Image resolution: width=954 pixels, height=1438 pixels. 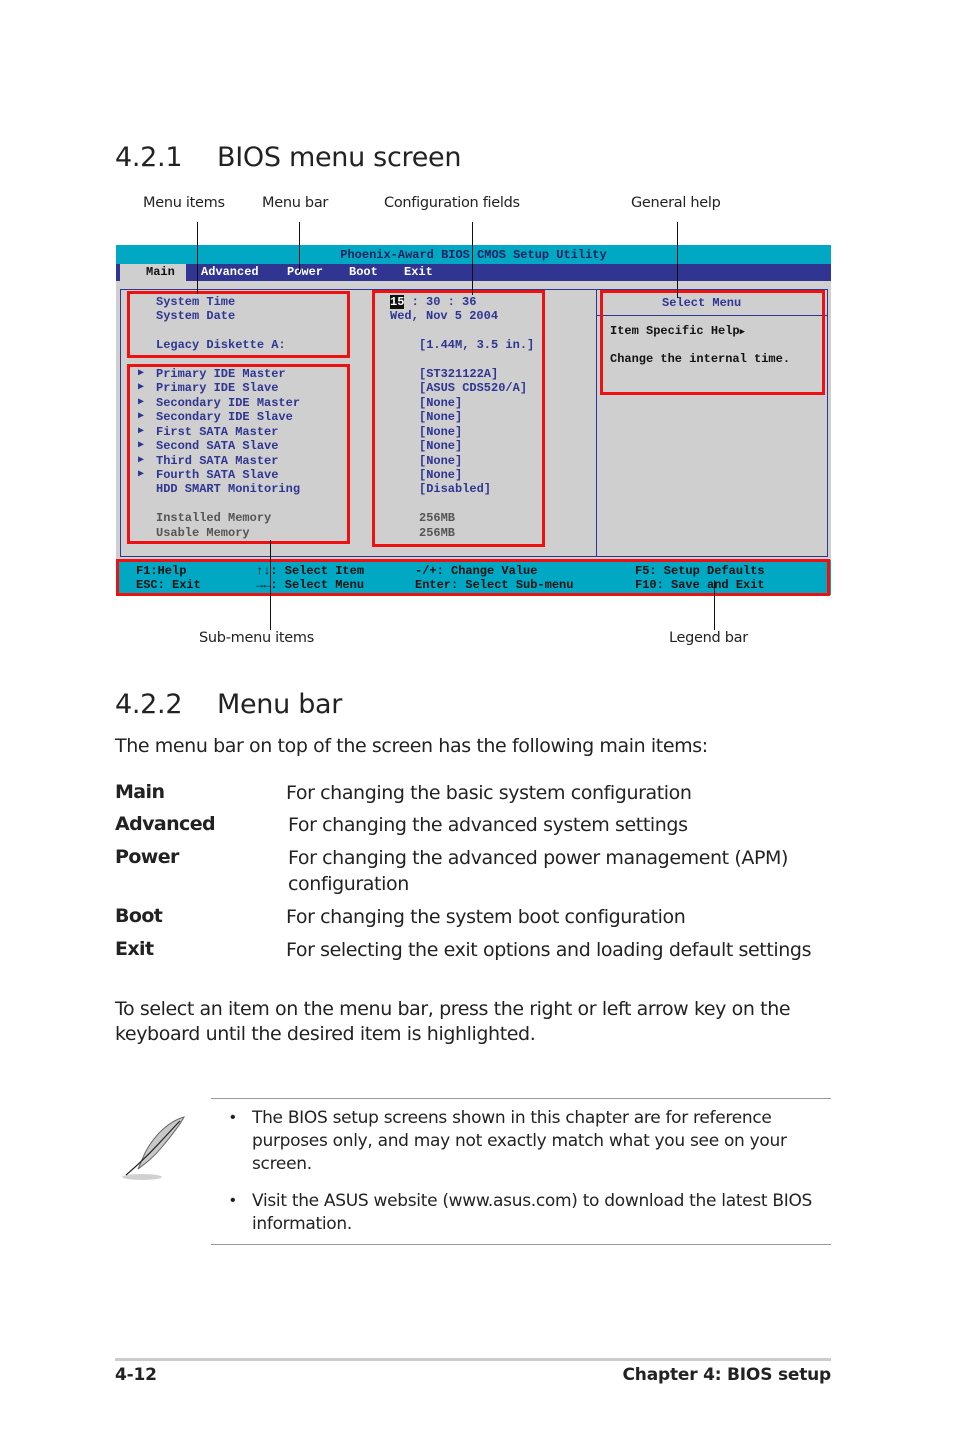 What do you see at coordinates (441, 475) in the screenshot?
I see `field-fourth-sata-slave: [None]` at bounding box center [441, 475].